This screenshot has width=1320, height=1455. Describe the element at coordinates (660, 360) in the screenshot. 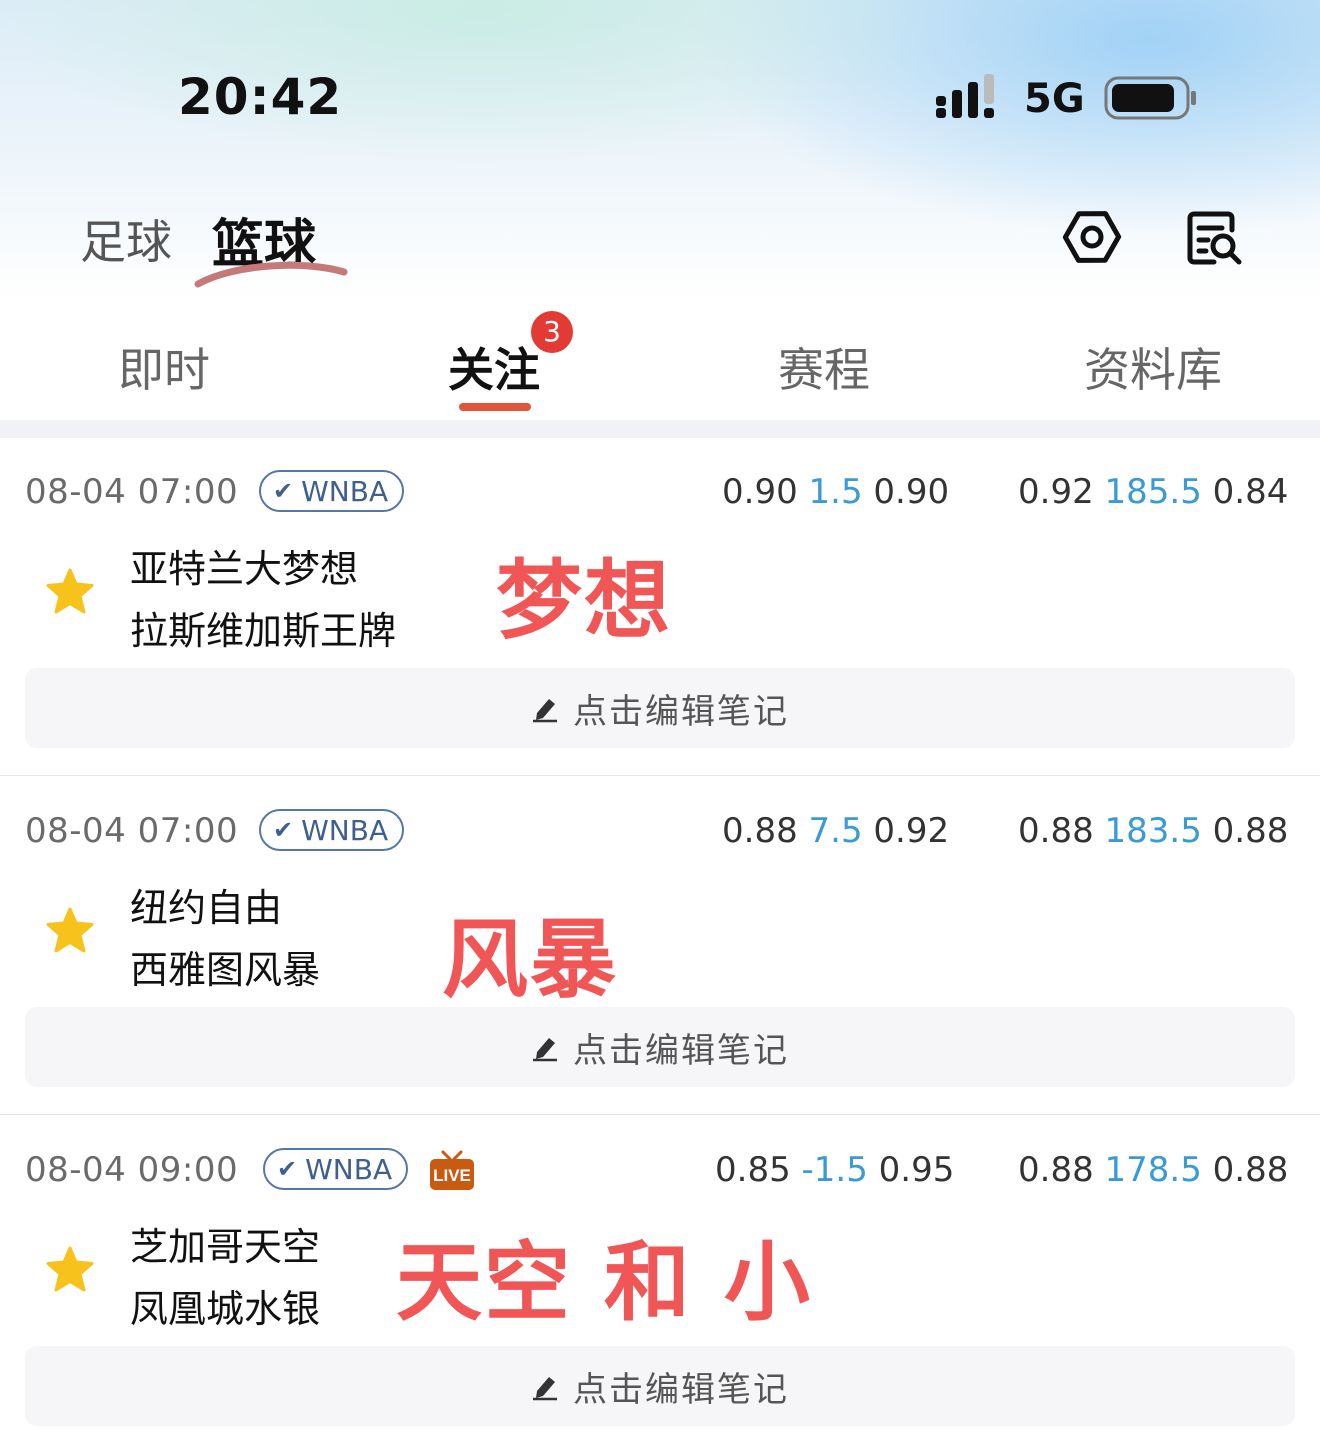

I see `sub-tab-bar: 即时 关注 3 赛程 资料库` at that location.